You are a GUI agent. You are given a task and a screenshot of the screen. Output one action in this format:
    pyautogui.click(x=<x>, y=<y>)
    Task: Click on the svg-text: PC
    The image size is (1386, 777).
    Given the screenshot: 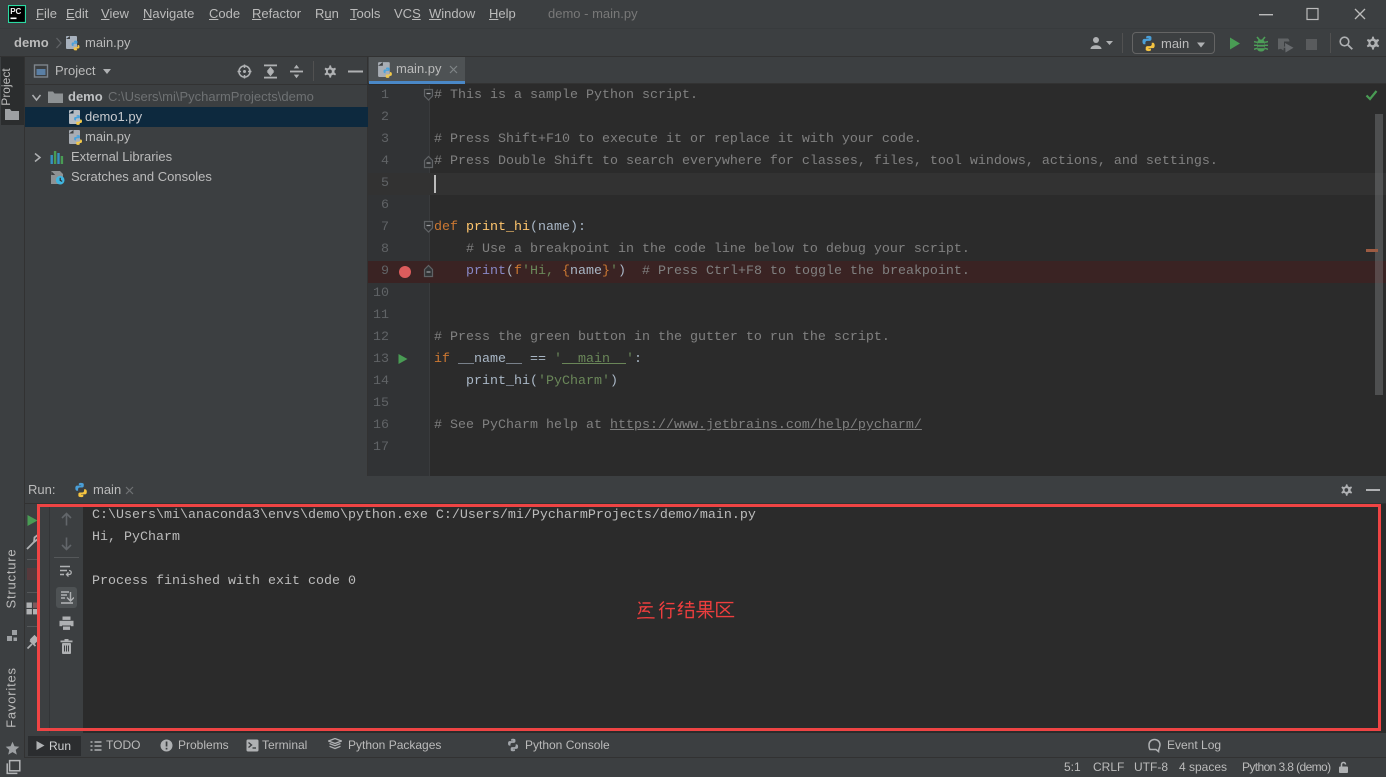 What is the action you would take?
    pyautogui.click(x=15, y=11)
    